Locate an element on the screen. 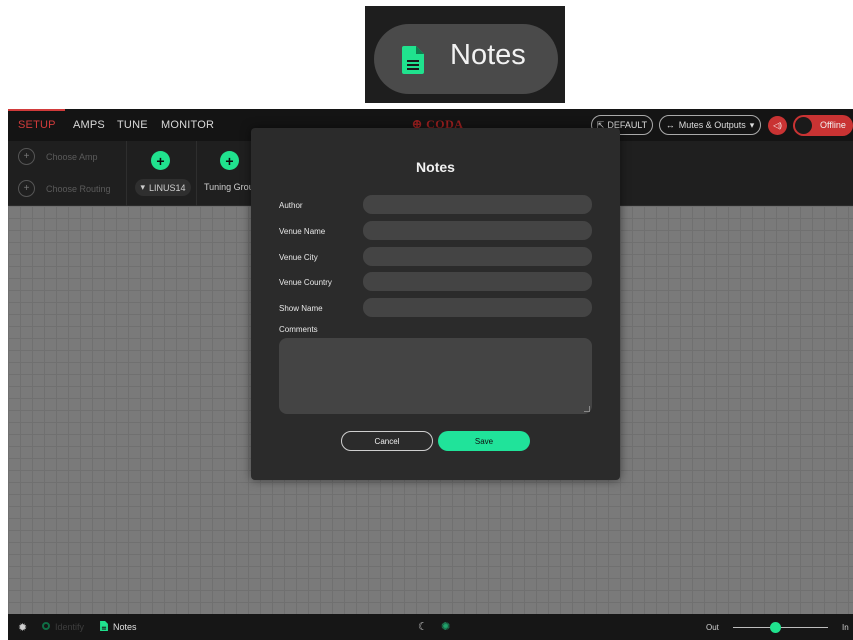  mutes-outputs-dropdown: ↔ Mutes & Outputs ▾ is located at coordinates (710, 125).